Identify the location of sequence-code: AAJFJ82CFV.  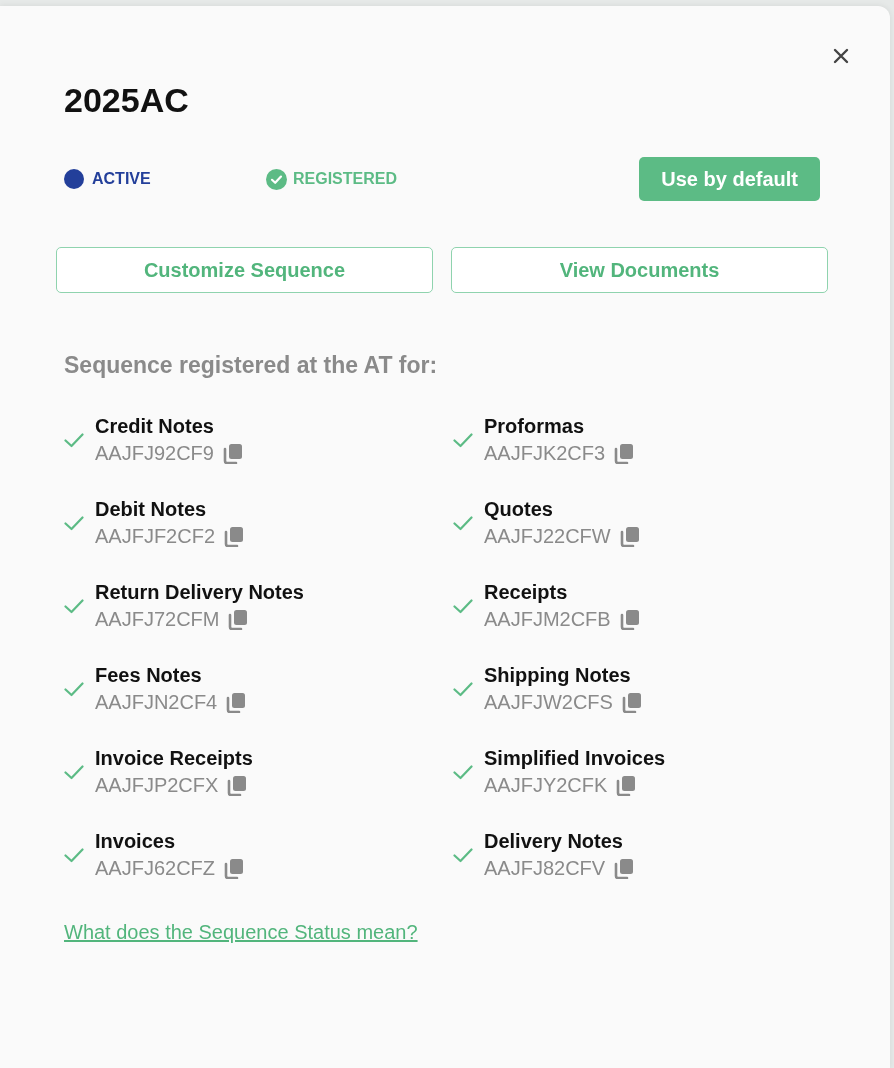
(545, 868).